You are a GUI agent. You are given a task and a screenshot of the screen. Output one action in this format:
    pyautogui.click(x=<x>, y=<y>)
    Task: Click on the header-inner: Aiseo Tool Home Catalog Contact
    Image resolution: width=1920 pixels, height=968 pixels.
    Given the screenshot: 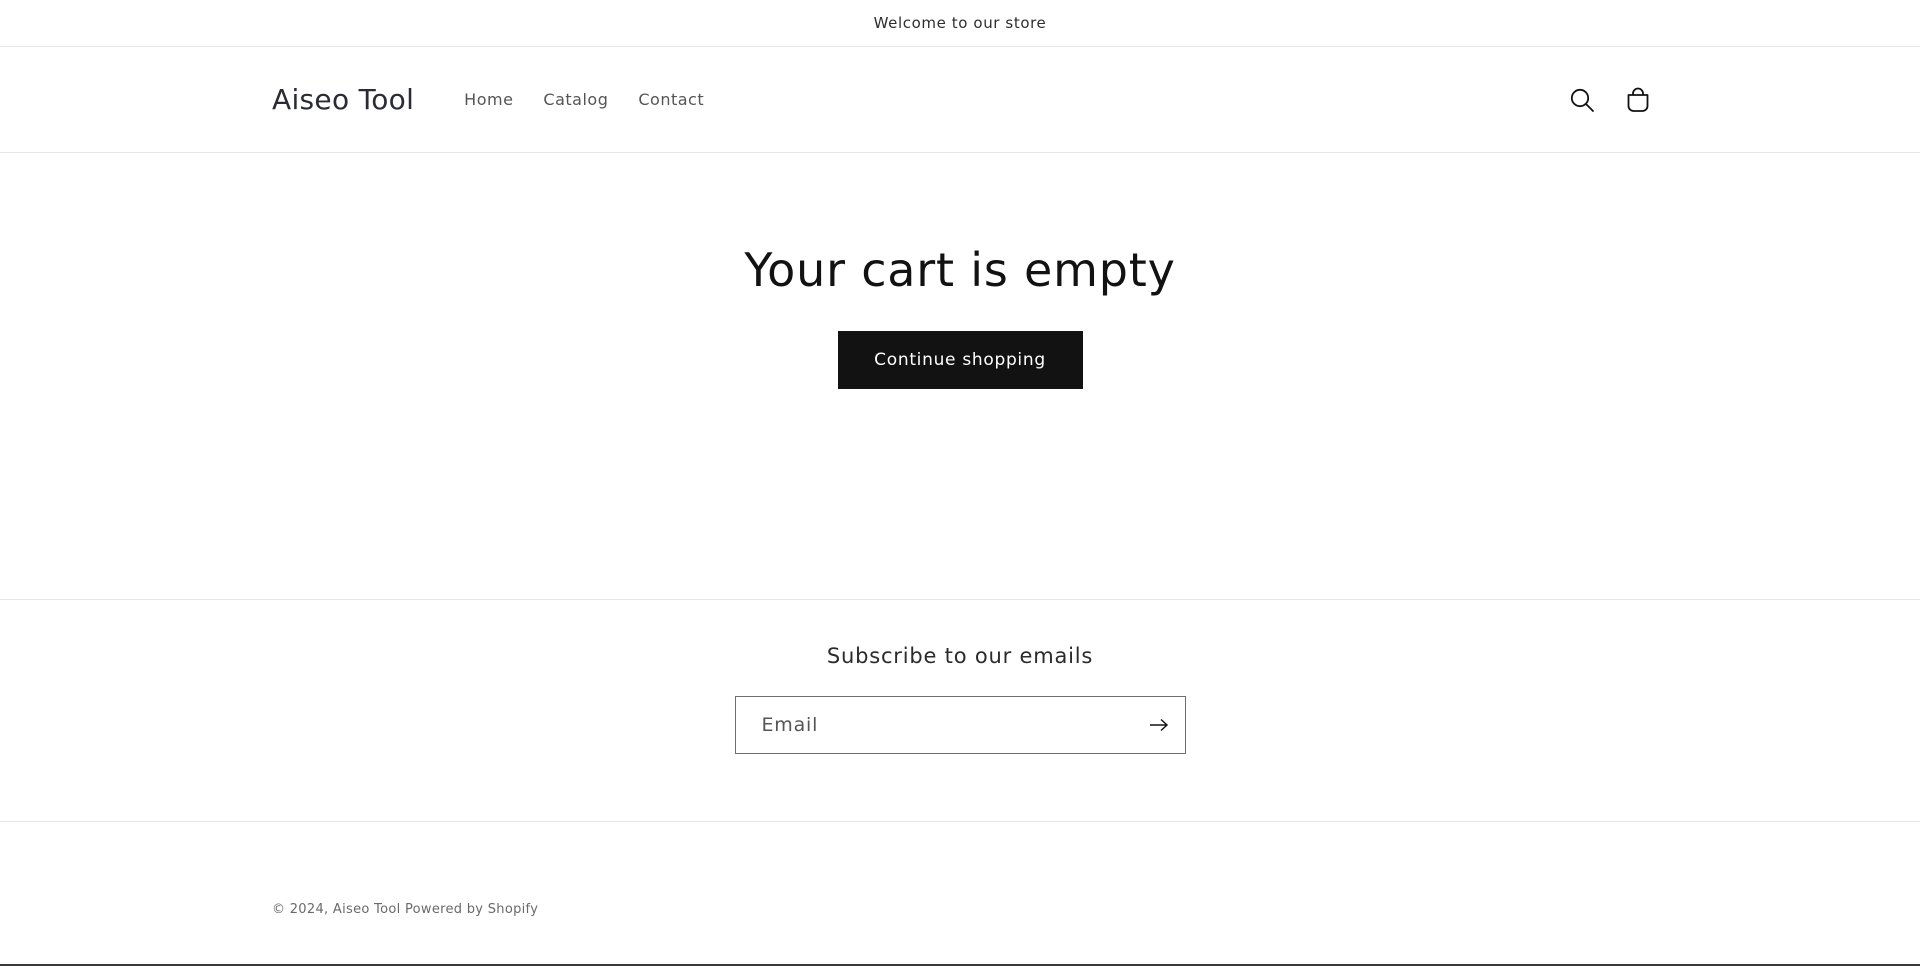 What is the action you would take?
    pyautogui.click(x=960, y=99)
    